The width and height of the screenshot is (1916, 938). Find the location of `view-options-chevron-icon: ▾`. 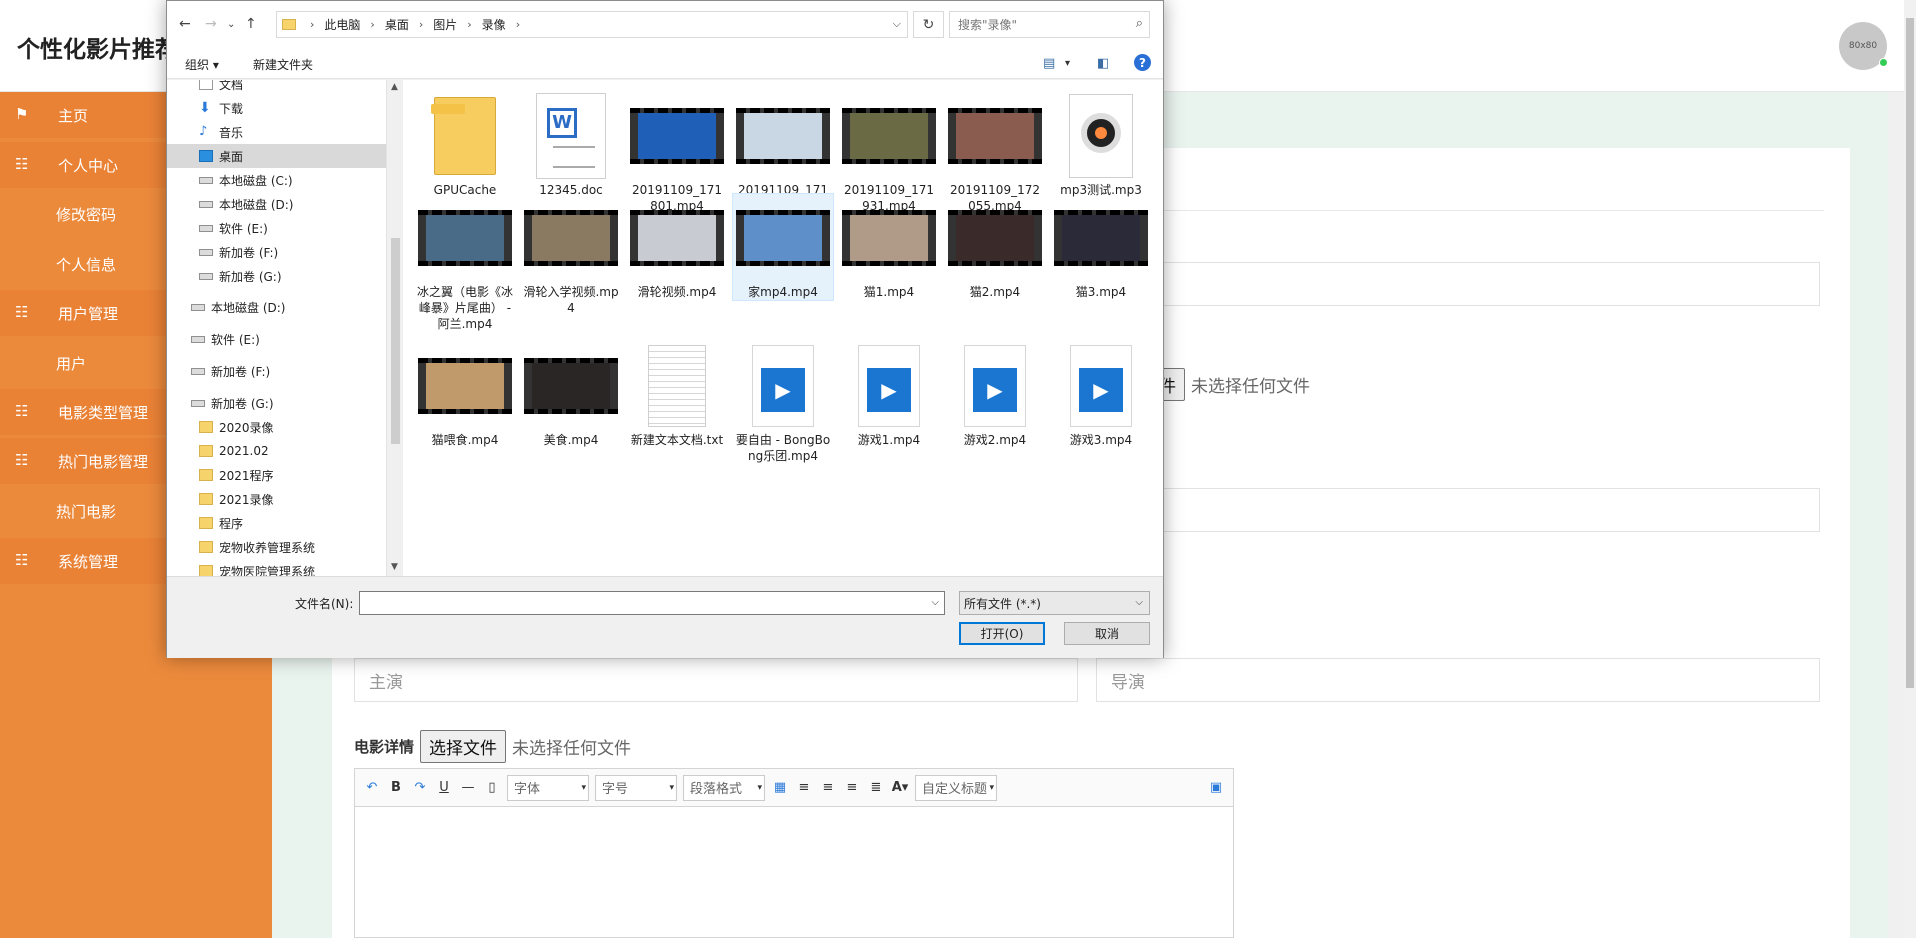

view-options-chevron-icon: ▾ is located at coordinates (1067, 63).